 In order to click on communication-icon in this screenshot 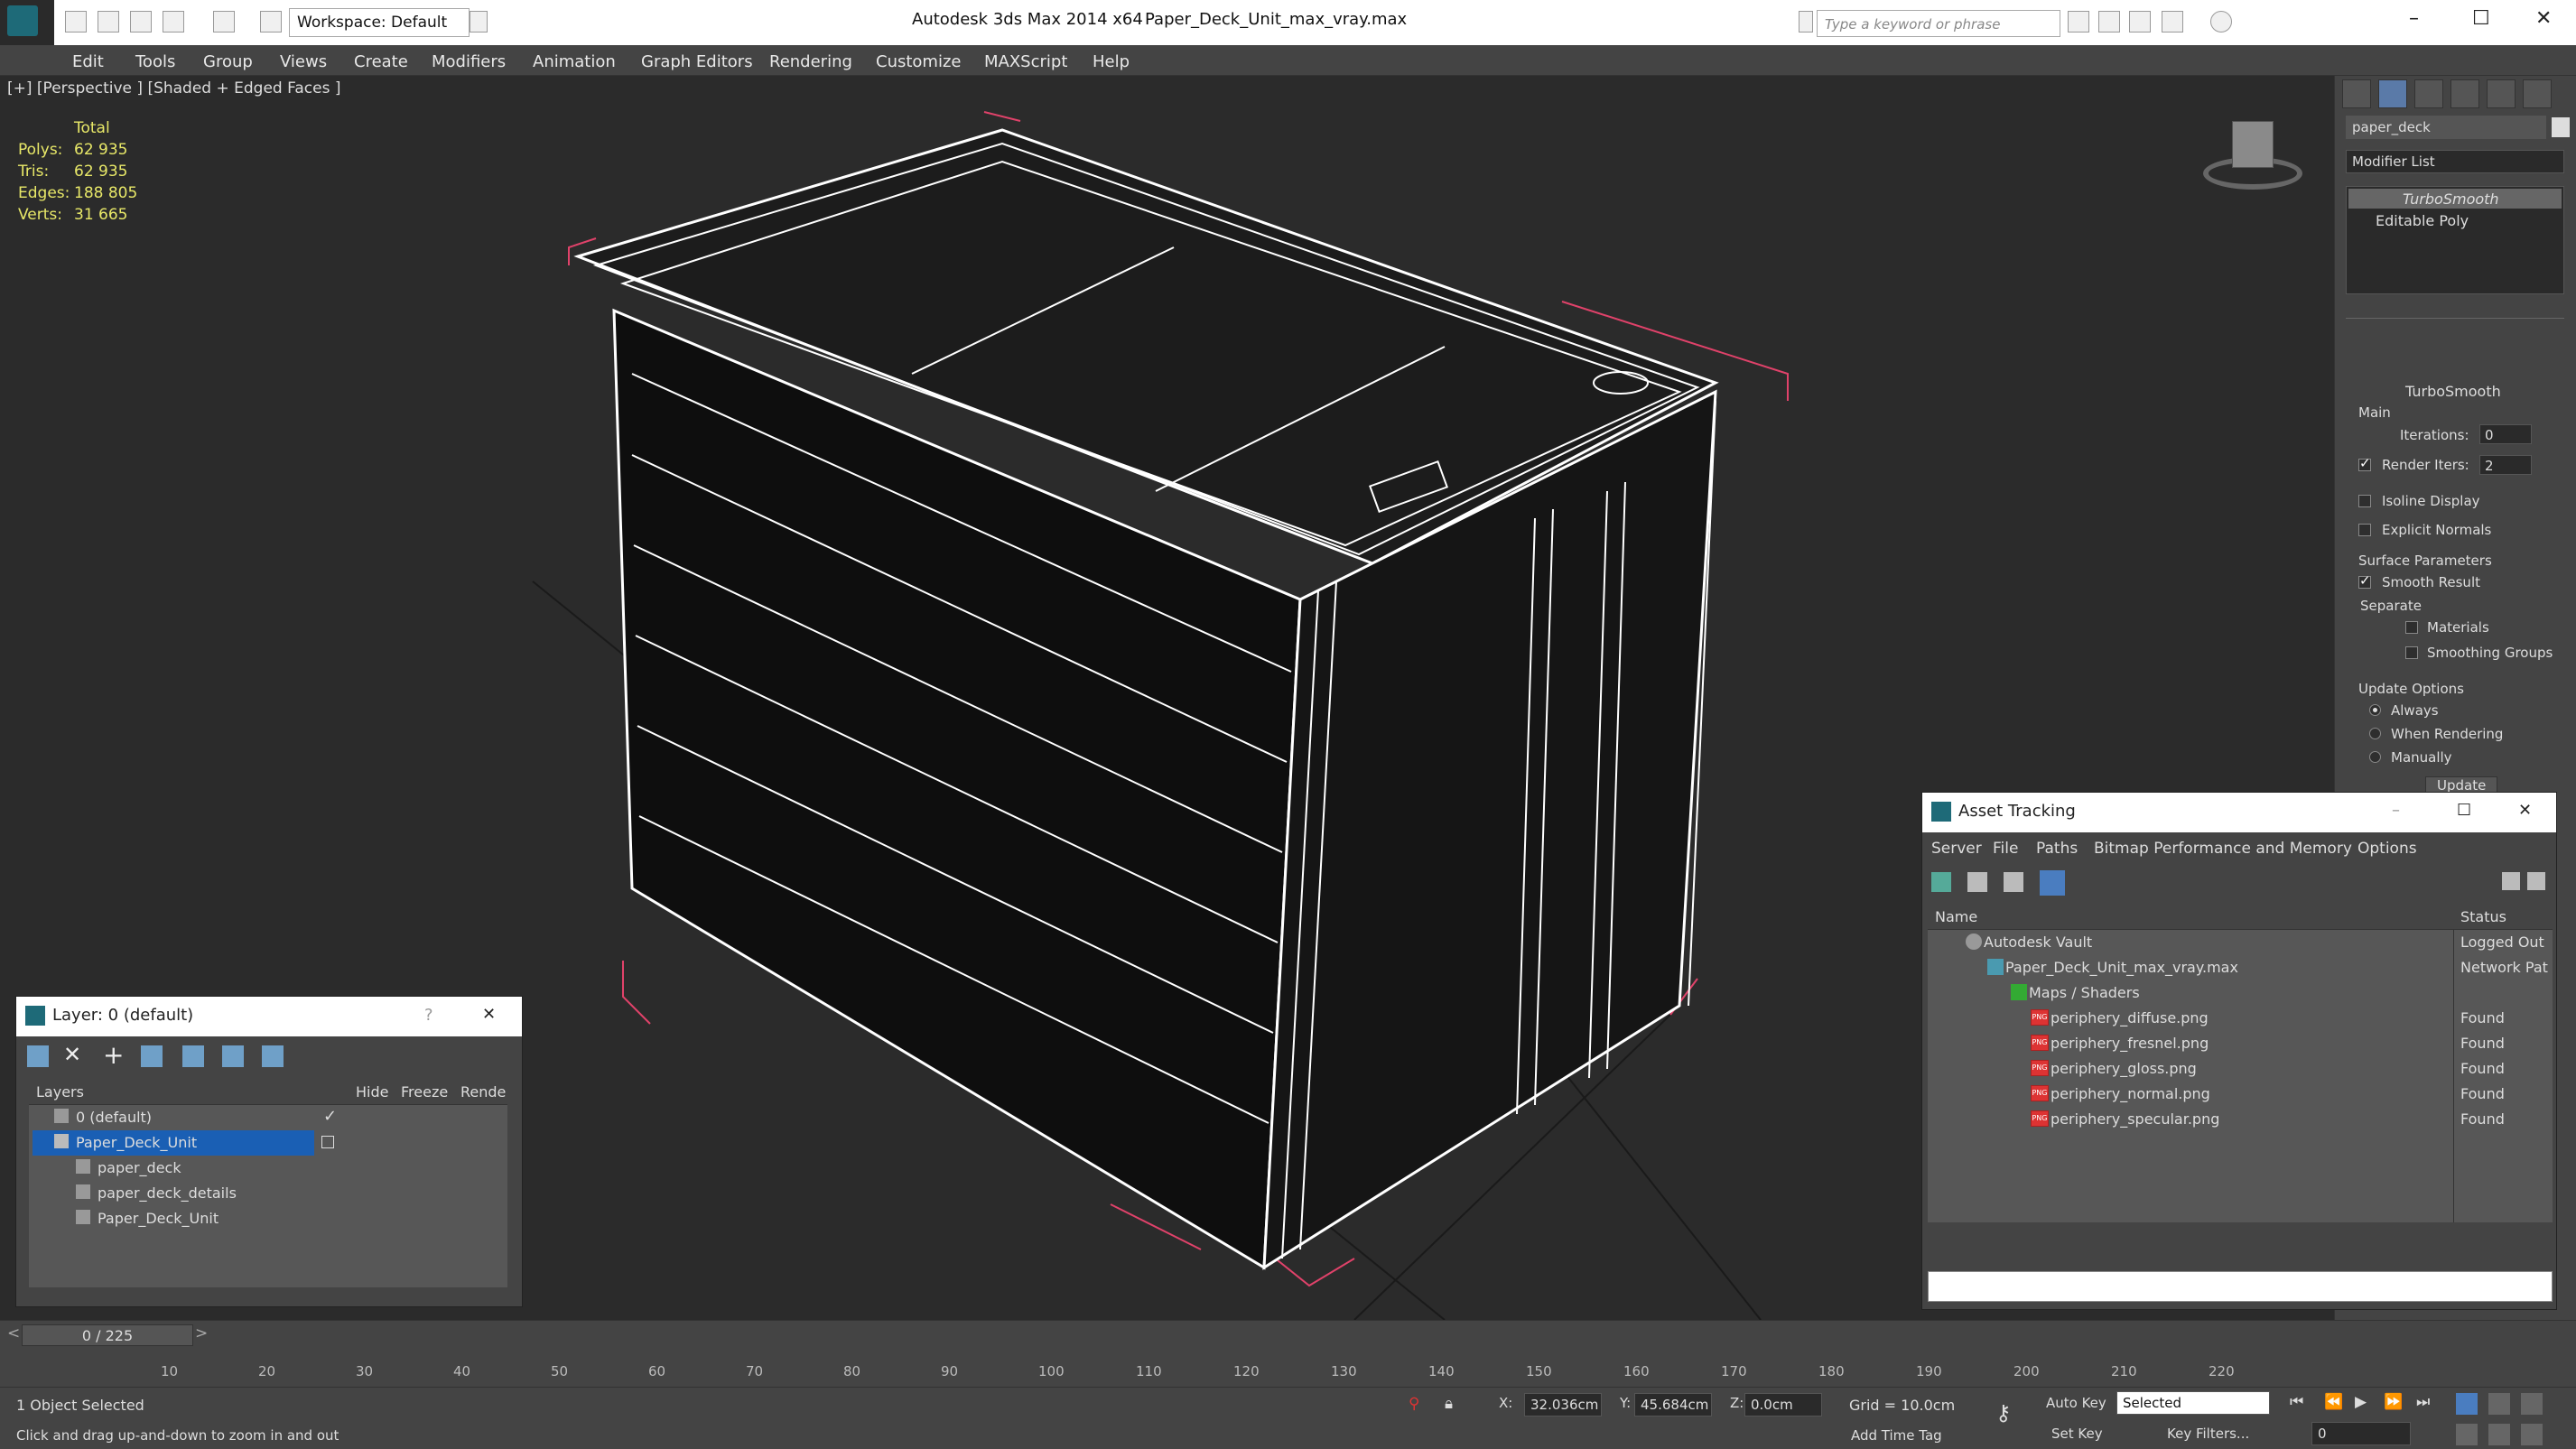, I will do `click(2140, 22)`.